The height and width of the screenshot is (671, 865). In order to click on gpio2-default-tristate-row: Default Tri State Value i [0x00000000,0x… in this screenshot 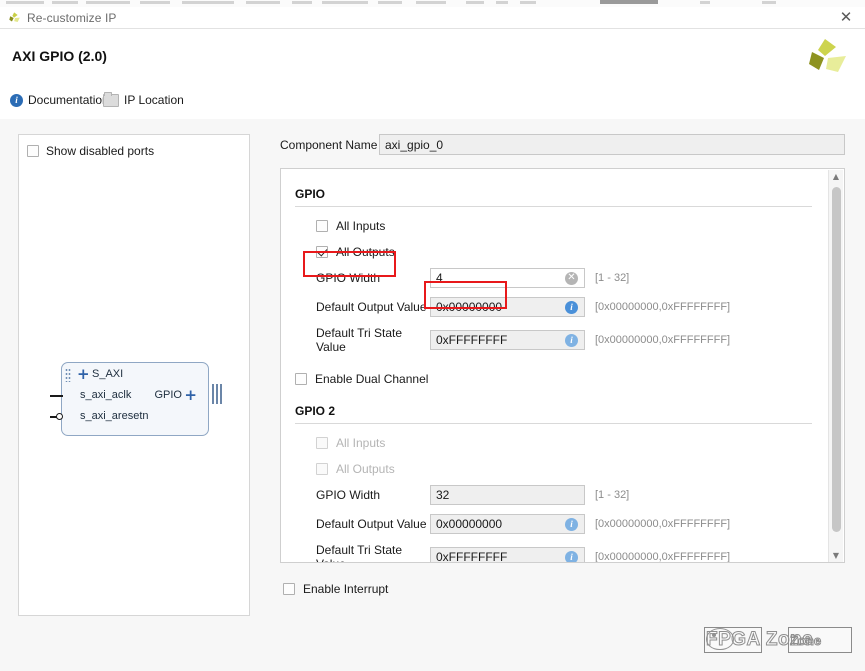, I will do `click(571, 553)`.